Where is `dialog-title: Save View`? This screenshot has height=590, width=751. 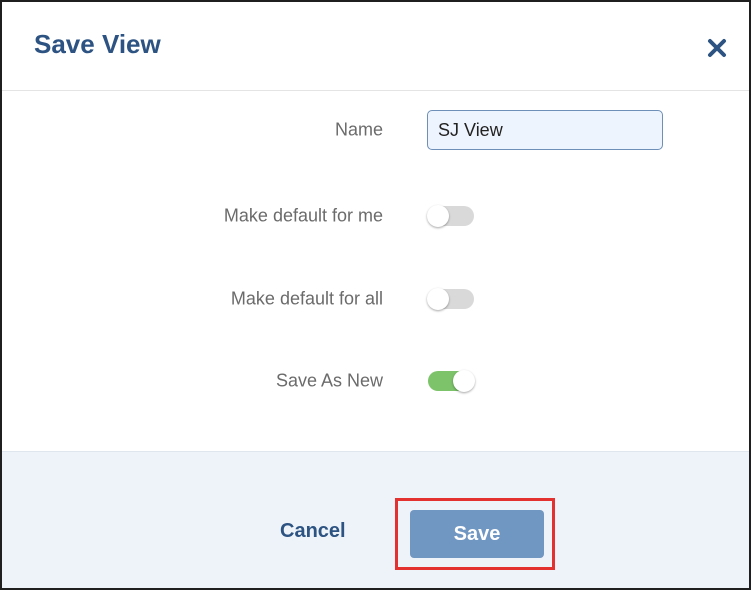 dialog-title: Save View is located at coordinates (97, 44).